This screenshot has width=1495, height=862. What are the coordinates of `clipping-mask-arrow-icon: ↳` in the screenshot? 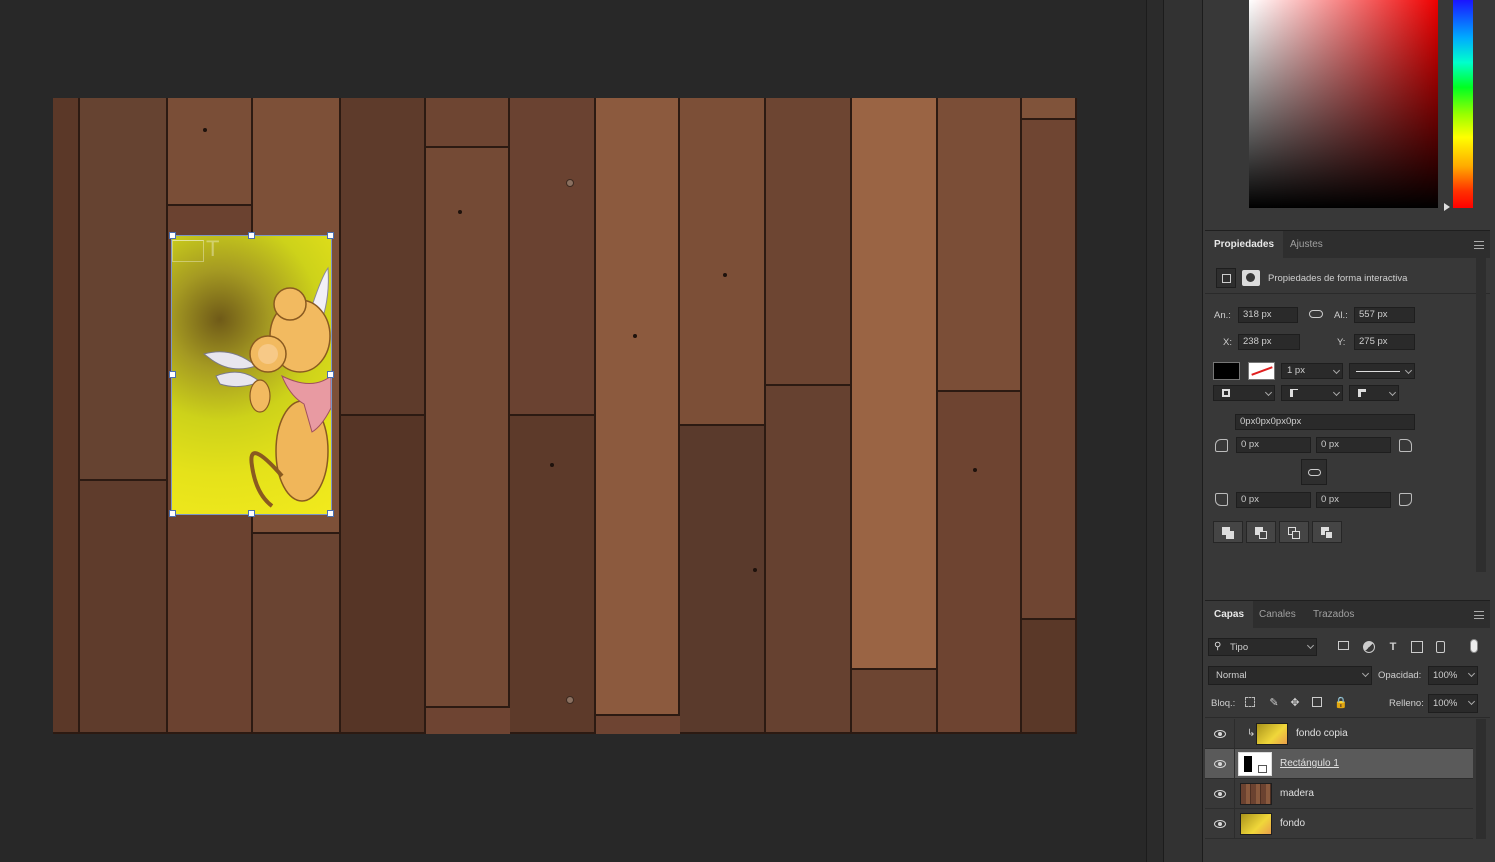 It's located at (1251, 733).